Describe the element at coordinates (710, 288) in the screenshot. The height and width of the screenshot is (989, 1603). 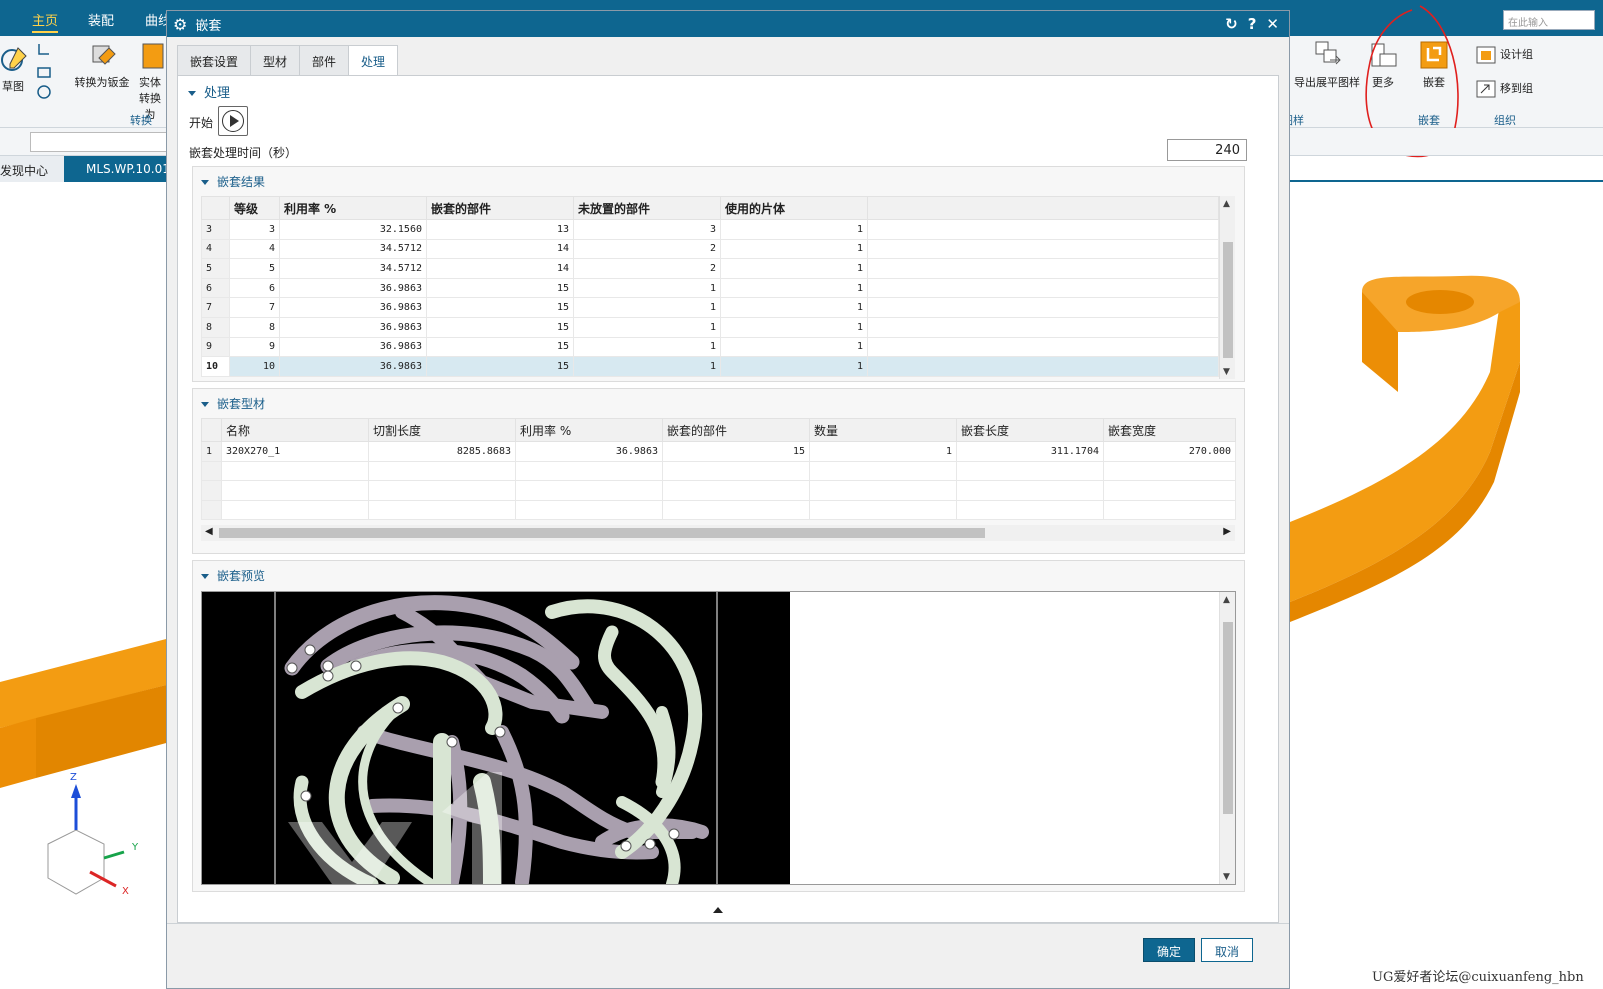
I see `table-row: 6 6 36.9863 15 1 1` at that location.